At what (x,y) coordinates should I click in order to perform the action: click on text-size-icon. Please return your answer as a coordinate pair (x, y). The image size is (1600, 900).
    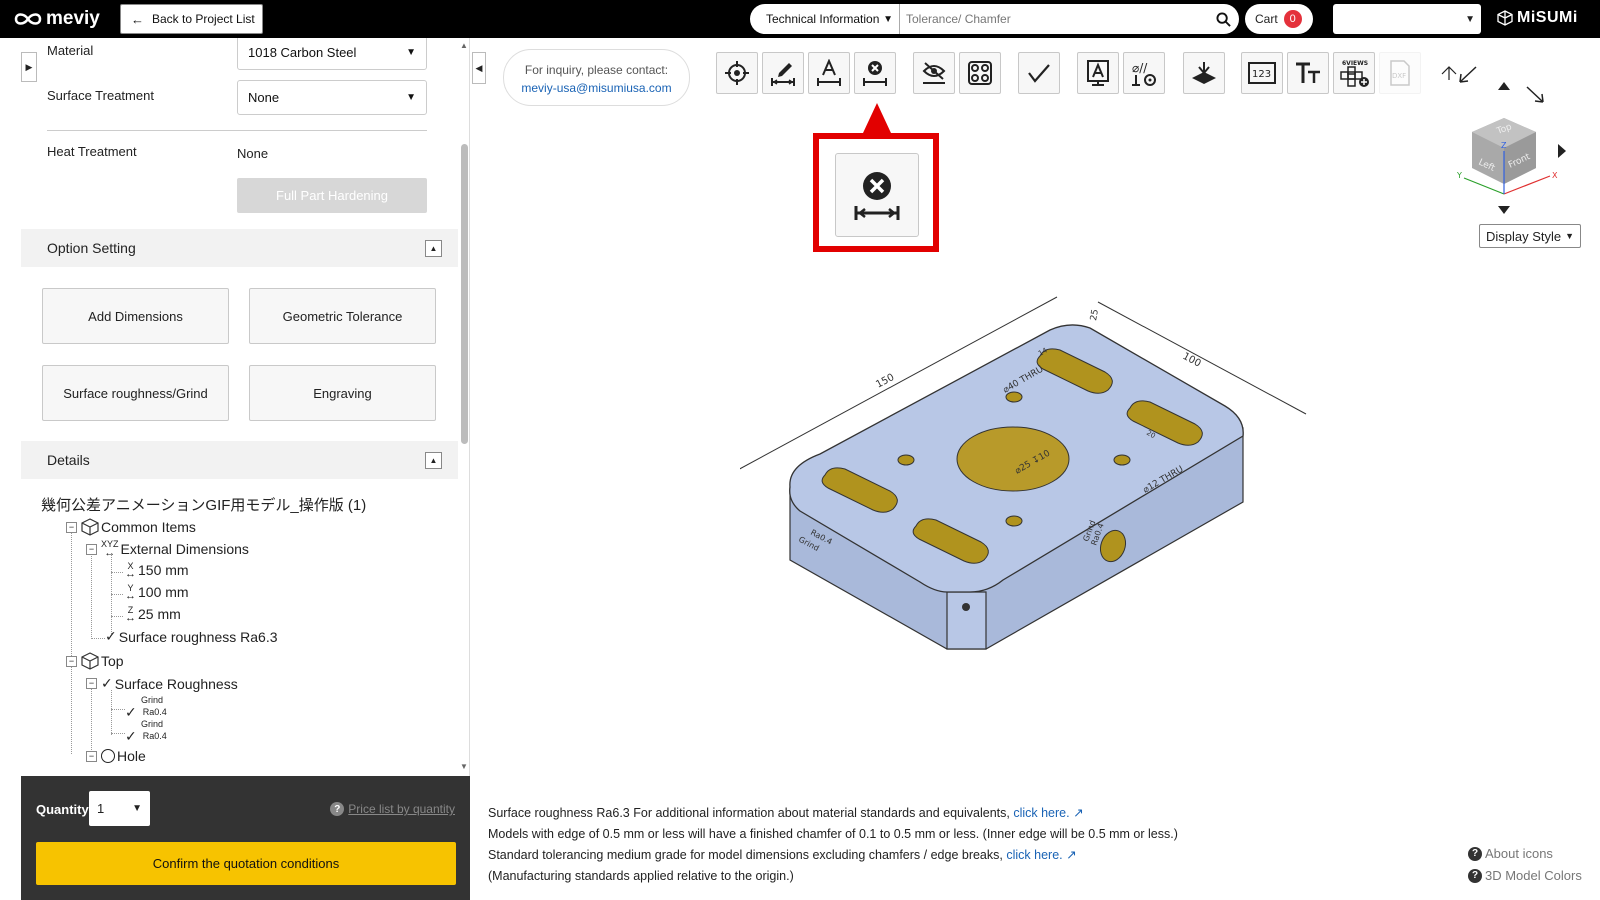
    Looking at the image, I should click on (1308, 73).